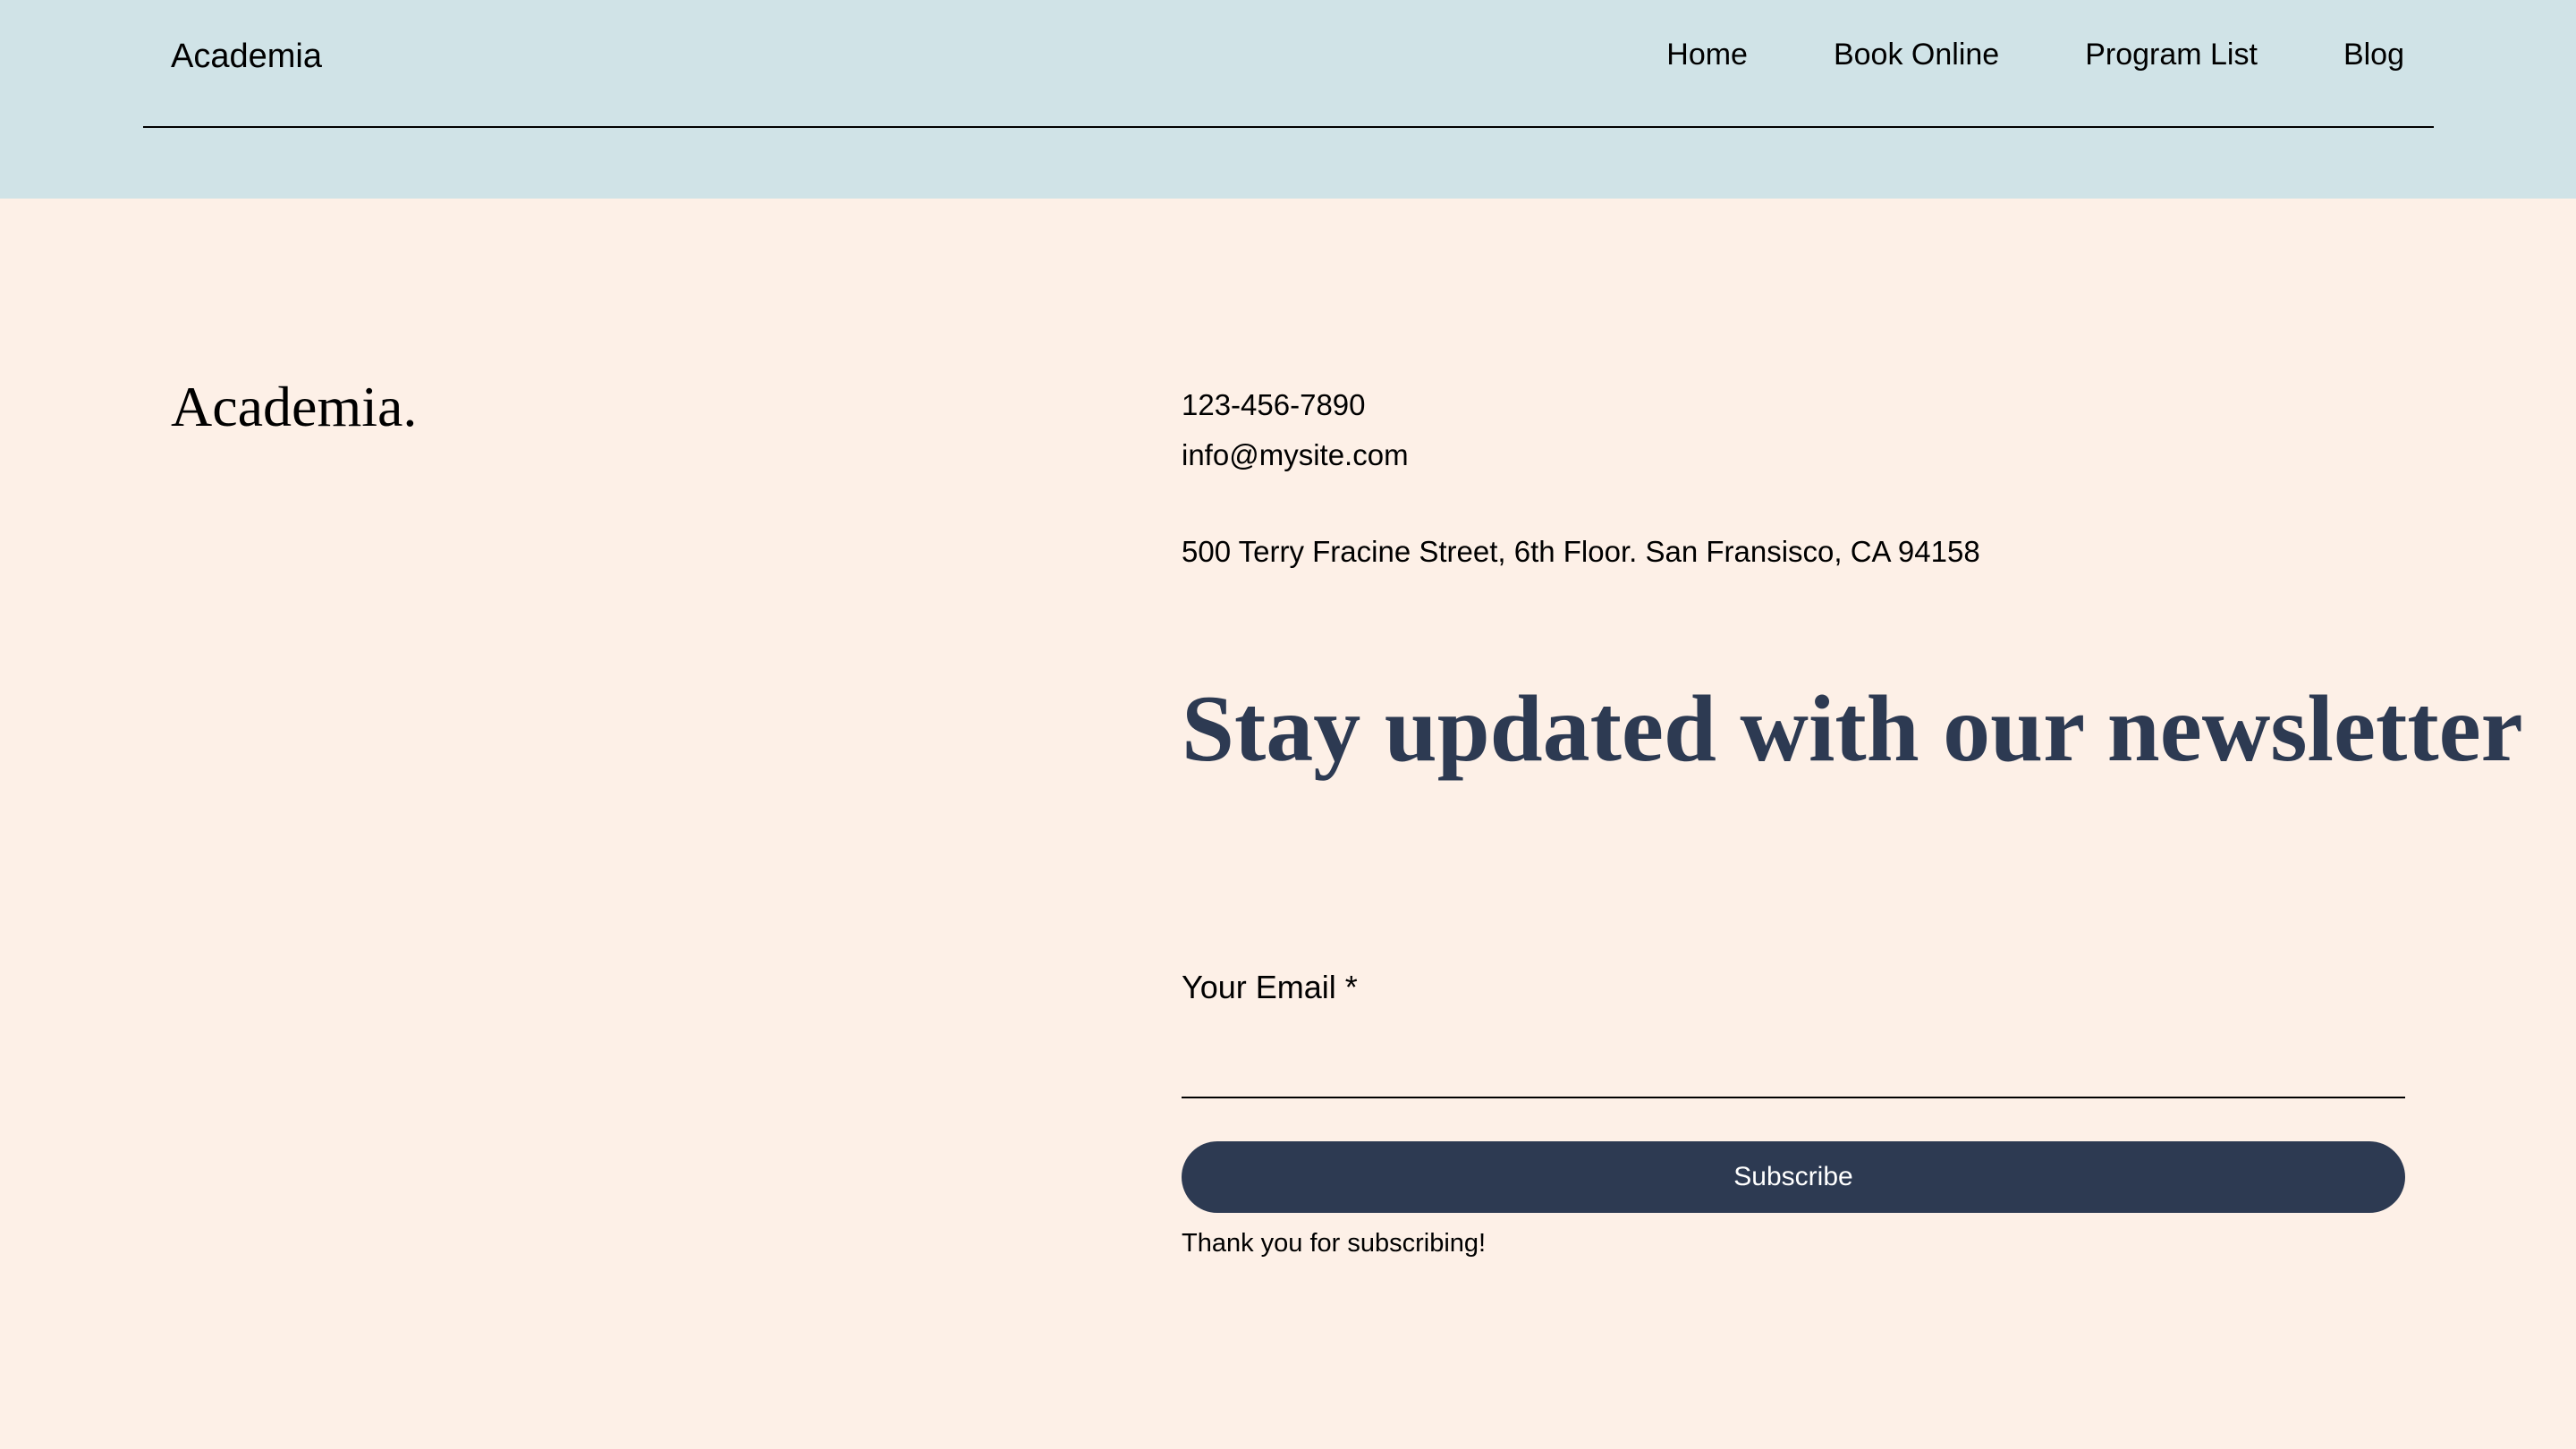  I want to click on email-field-label: Your Email *, so click(1270, 987).